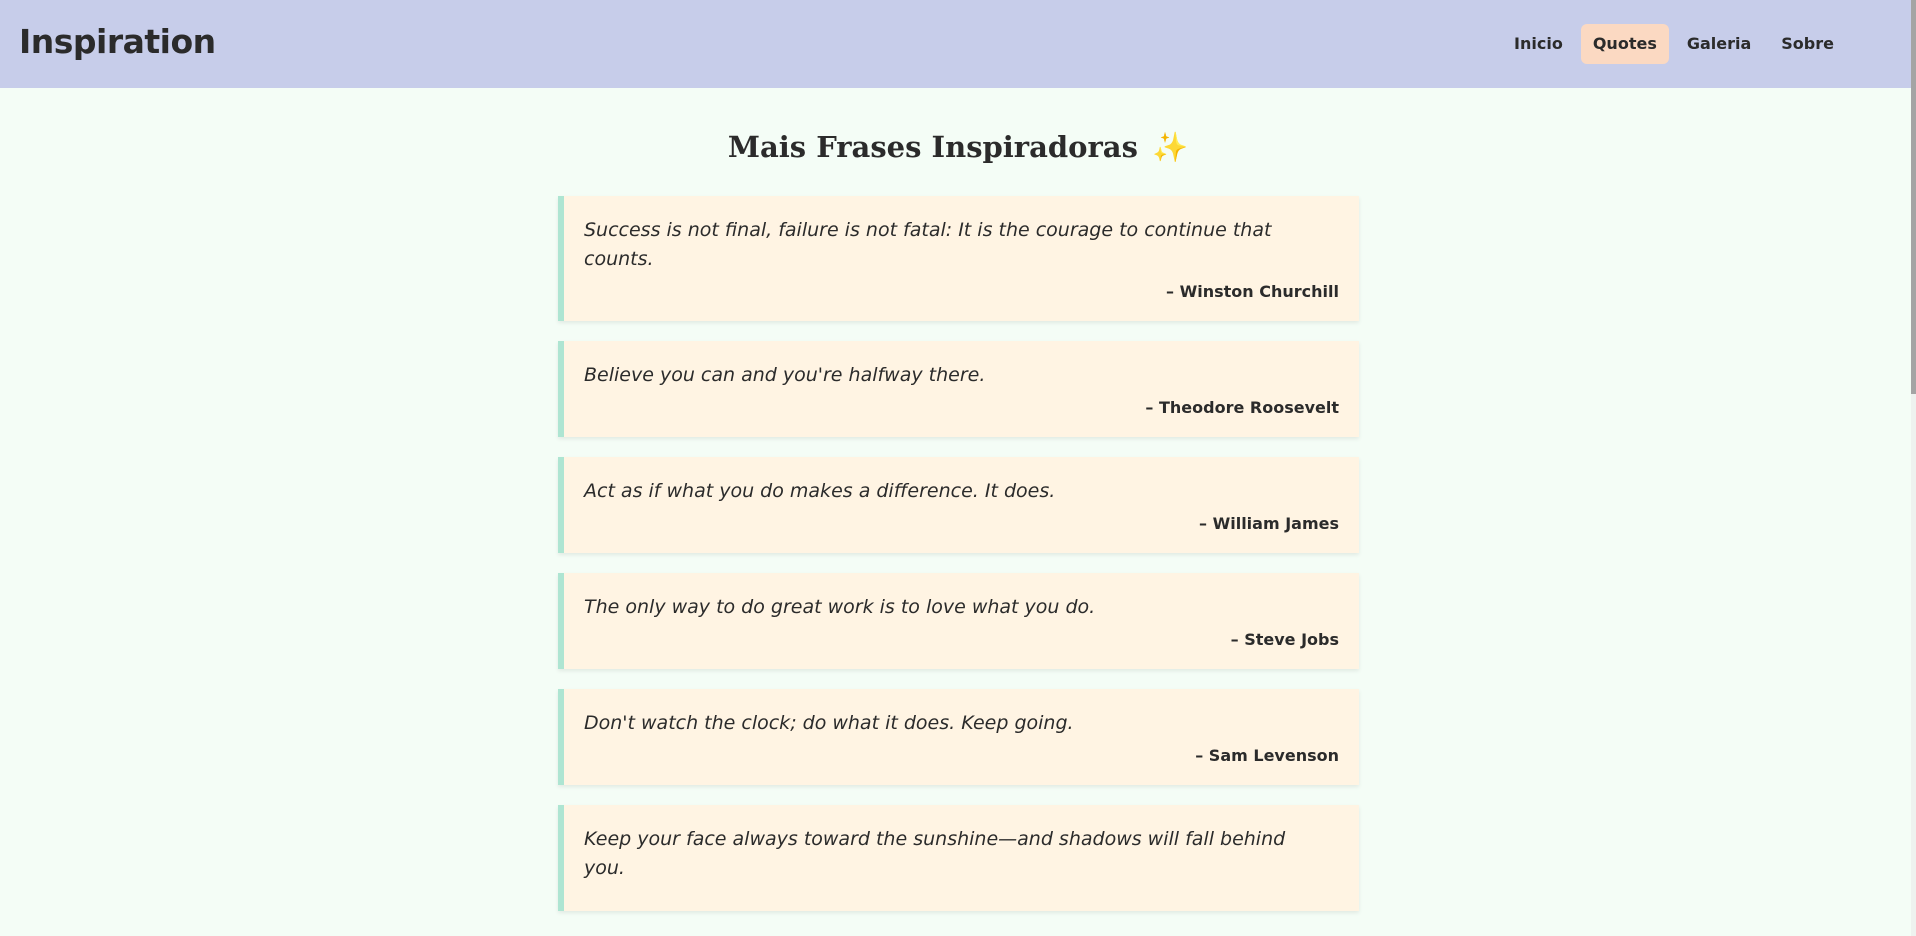 This screenshot has height=936, width=1916. What do you see at coordinates (1252, 291) in the screenshot?
I see `quote-author: – Winston Churchill` at bounding box center [1252, 291].